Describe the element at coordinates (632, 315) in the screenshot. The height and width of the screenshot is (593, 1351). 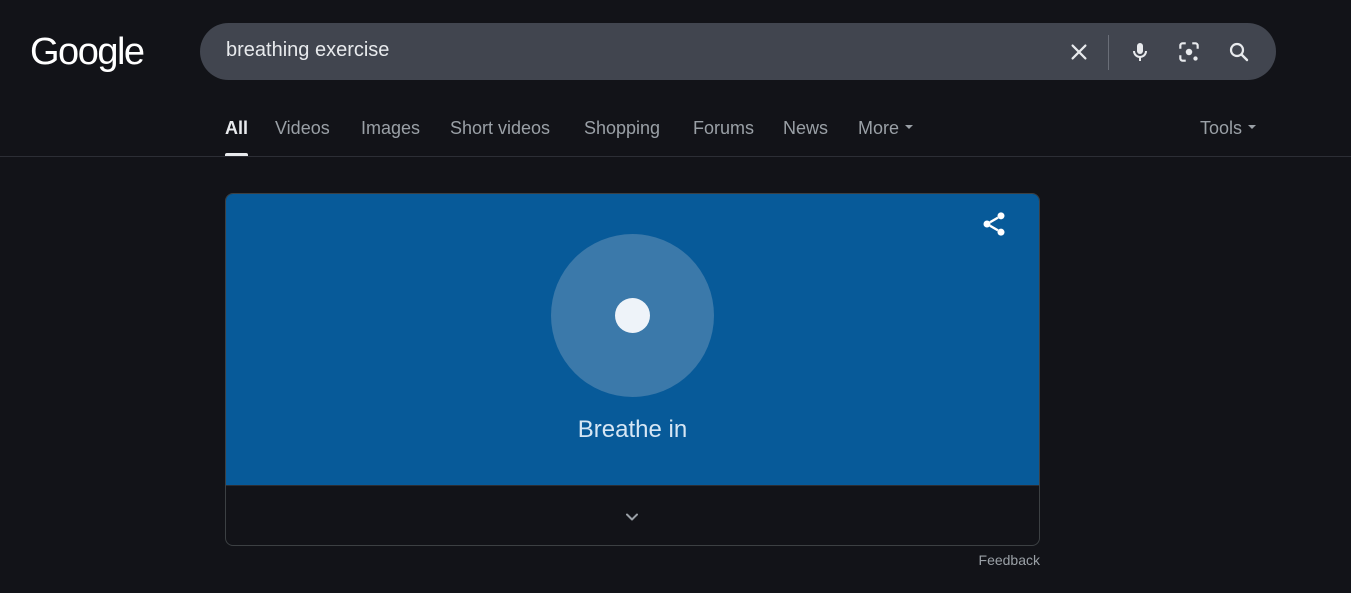
I see `breathing-dot` at that location.